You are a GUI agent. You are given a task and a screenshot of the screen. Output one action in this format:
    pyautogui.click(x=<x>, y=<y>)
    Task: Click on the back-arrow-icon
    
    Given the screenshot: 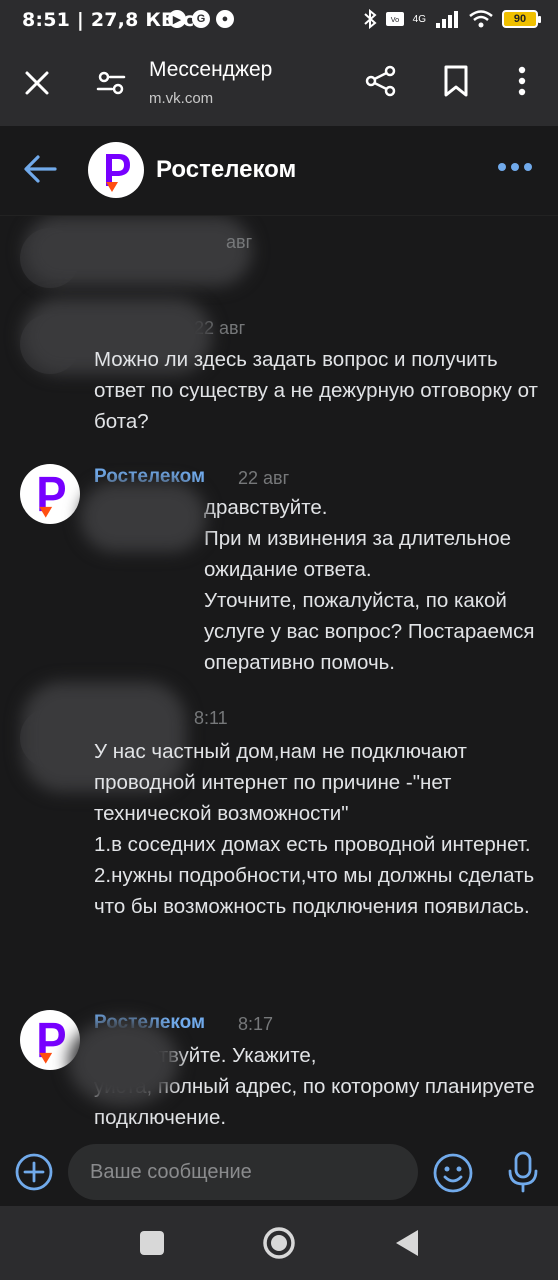 What is the action you would take?
    pyautogui.click(x=40, y=169)
    